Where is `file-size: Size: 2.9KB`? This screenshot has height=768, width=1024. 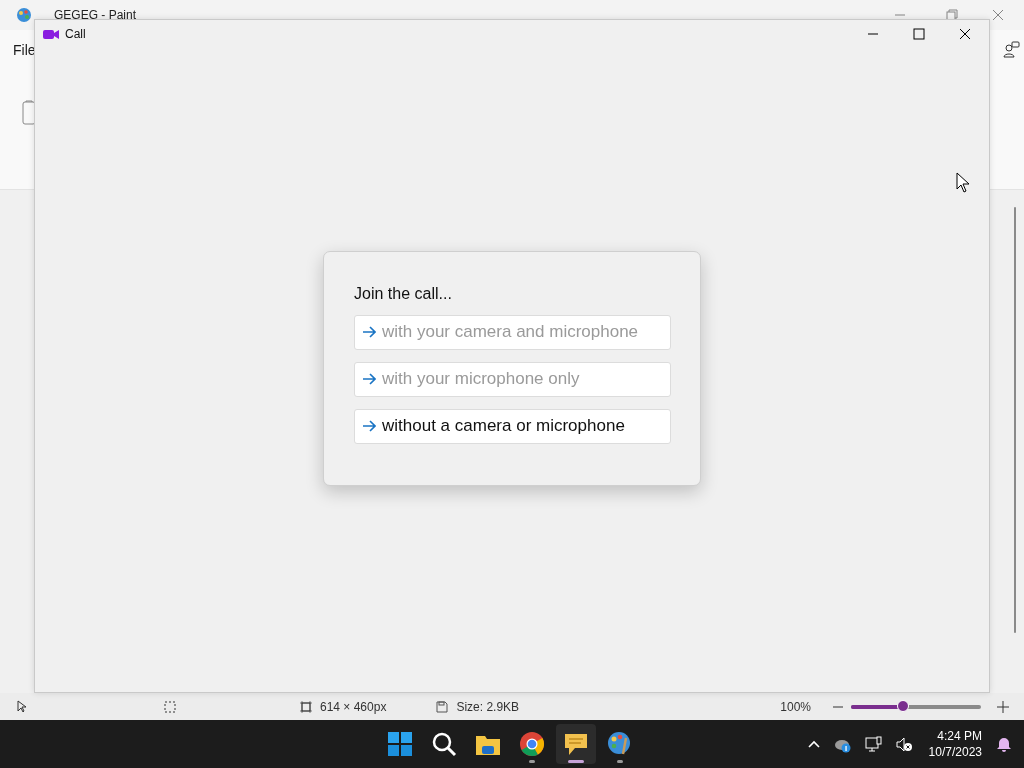
file-size: Size: 2.9KB is located at coordinates (488, 706).